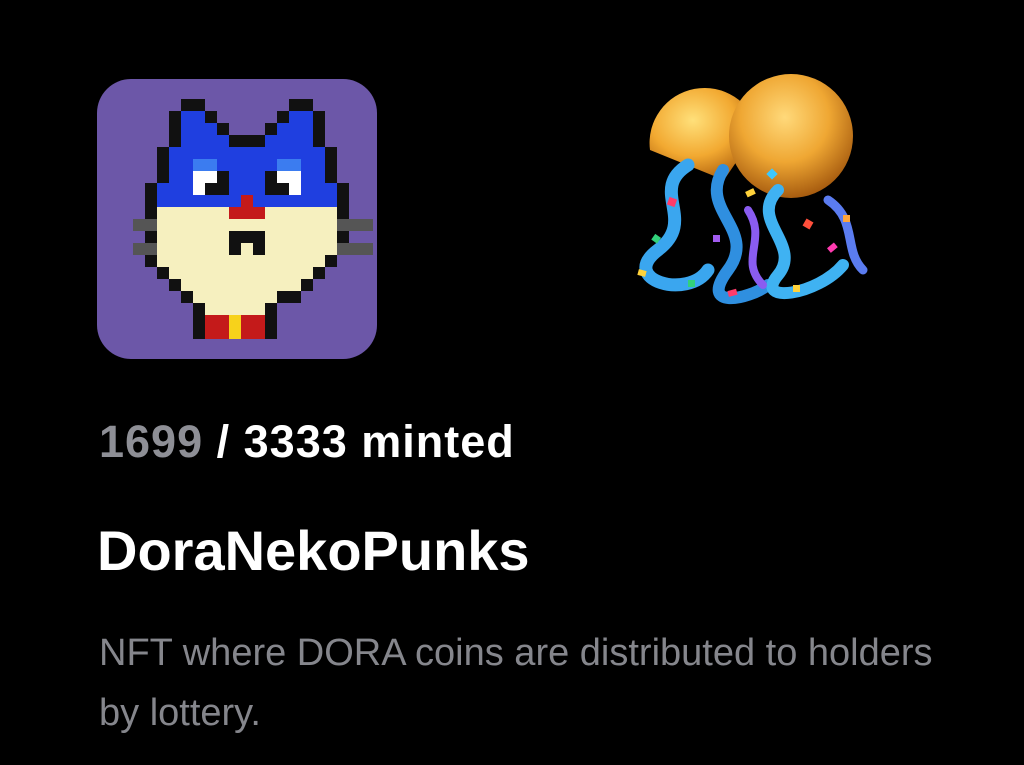 The image size is (1024, 765). What do you see at coordinates (253, 219) in the screenshot?
I see `pixel-cat-icon` at bounding box center [253, 219].